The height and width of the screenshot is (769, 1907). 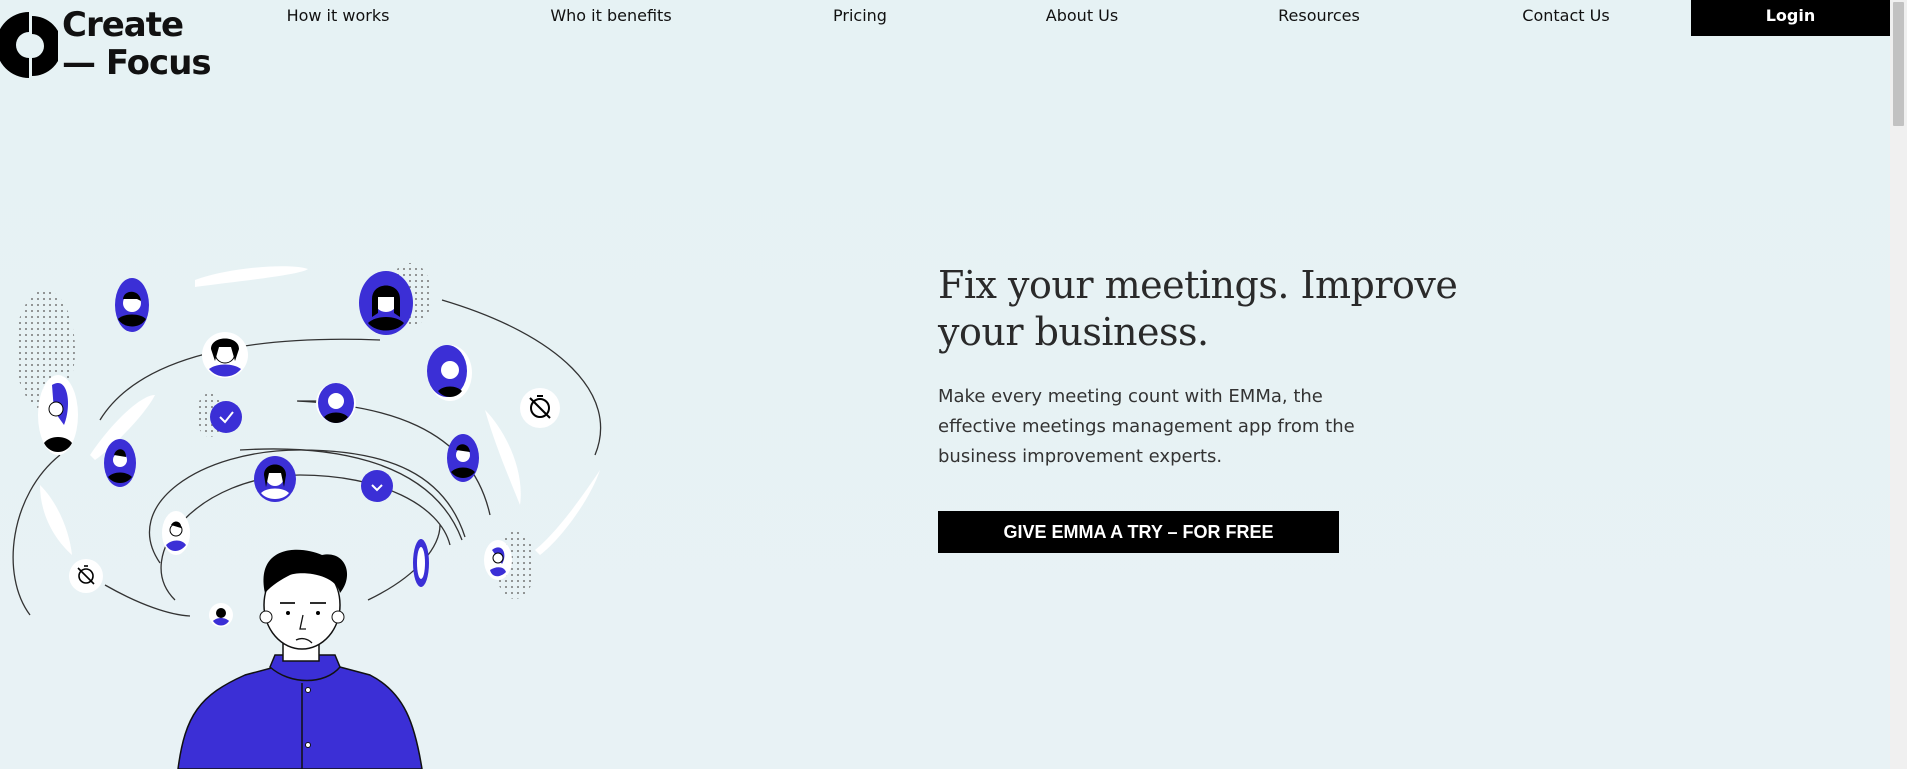 I want to click on character-figure, so click(x=300, y=659).